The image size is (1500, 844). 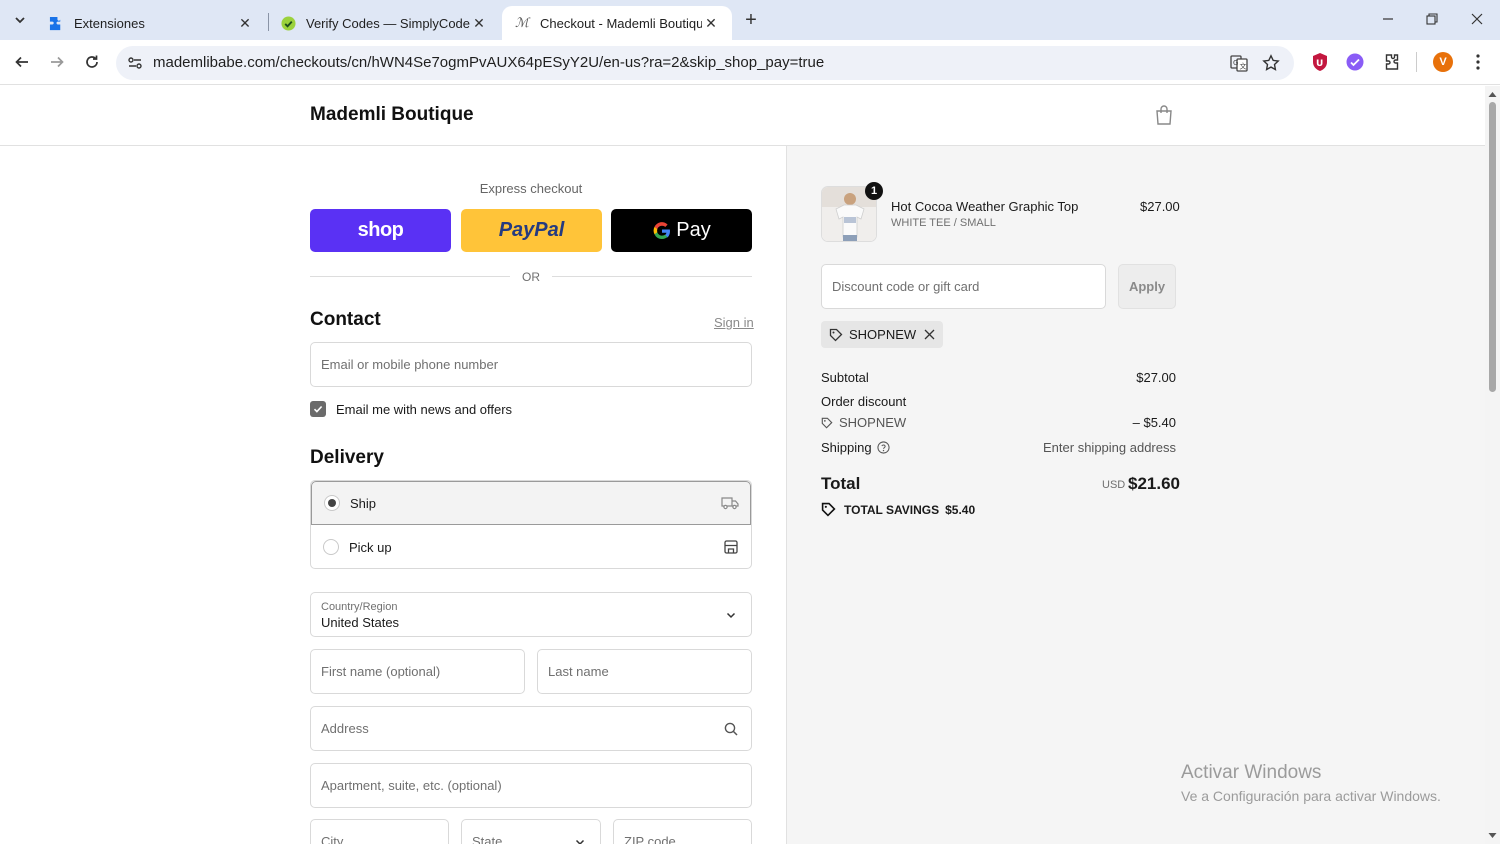 What do you see at coordinates (1492, 465) in the screenshot?
I see `page-scrollbar` at bounding box center [1492, 465].